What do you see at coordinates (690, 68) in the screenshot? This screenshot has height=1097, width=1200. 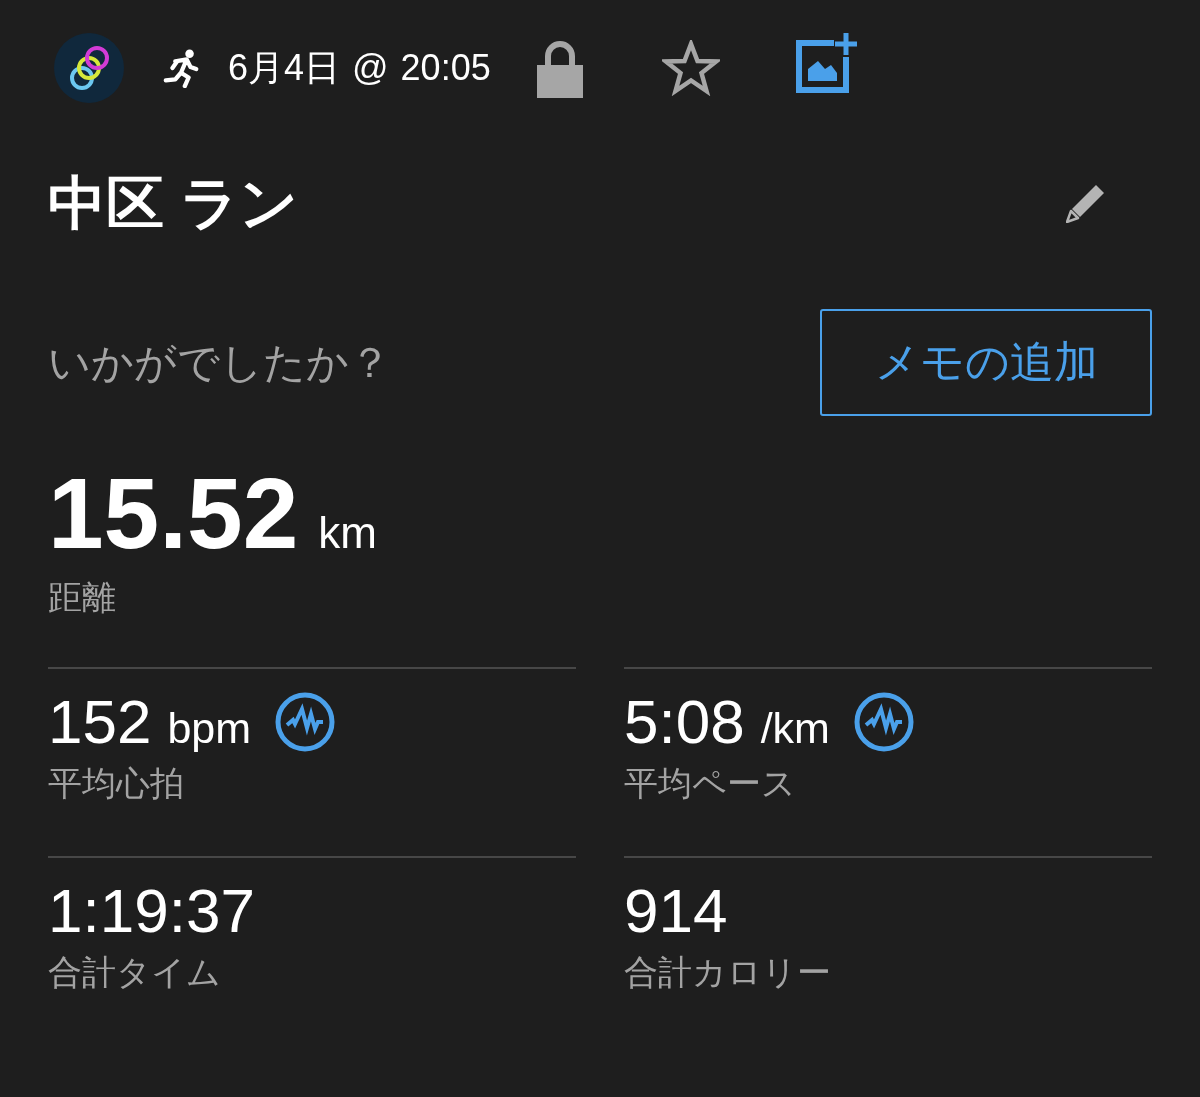 I see `star-icon` at bounding box center [690, 68].